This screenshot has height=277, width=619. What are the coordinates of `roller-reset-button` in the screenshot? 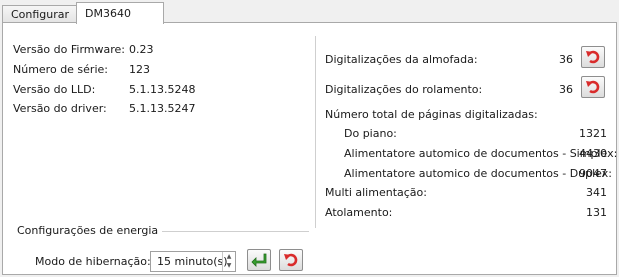 It's located at (593, 87).